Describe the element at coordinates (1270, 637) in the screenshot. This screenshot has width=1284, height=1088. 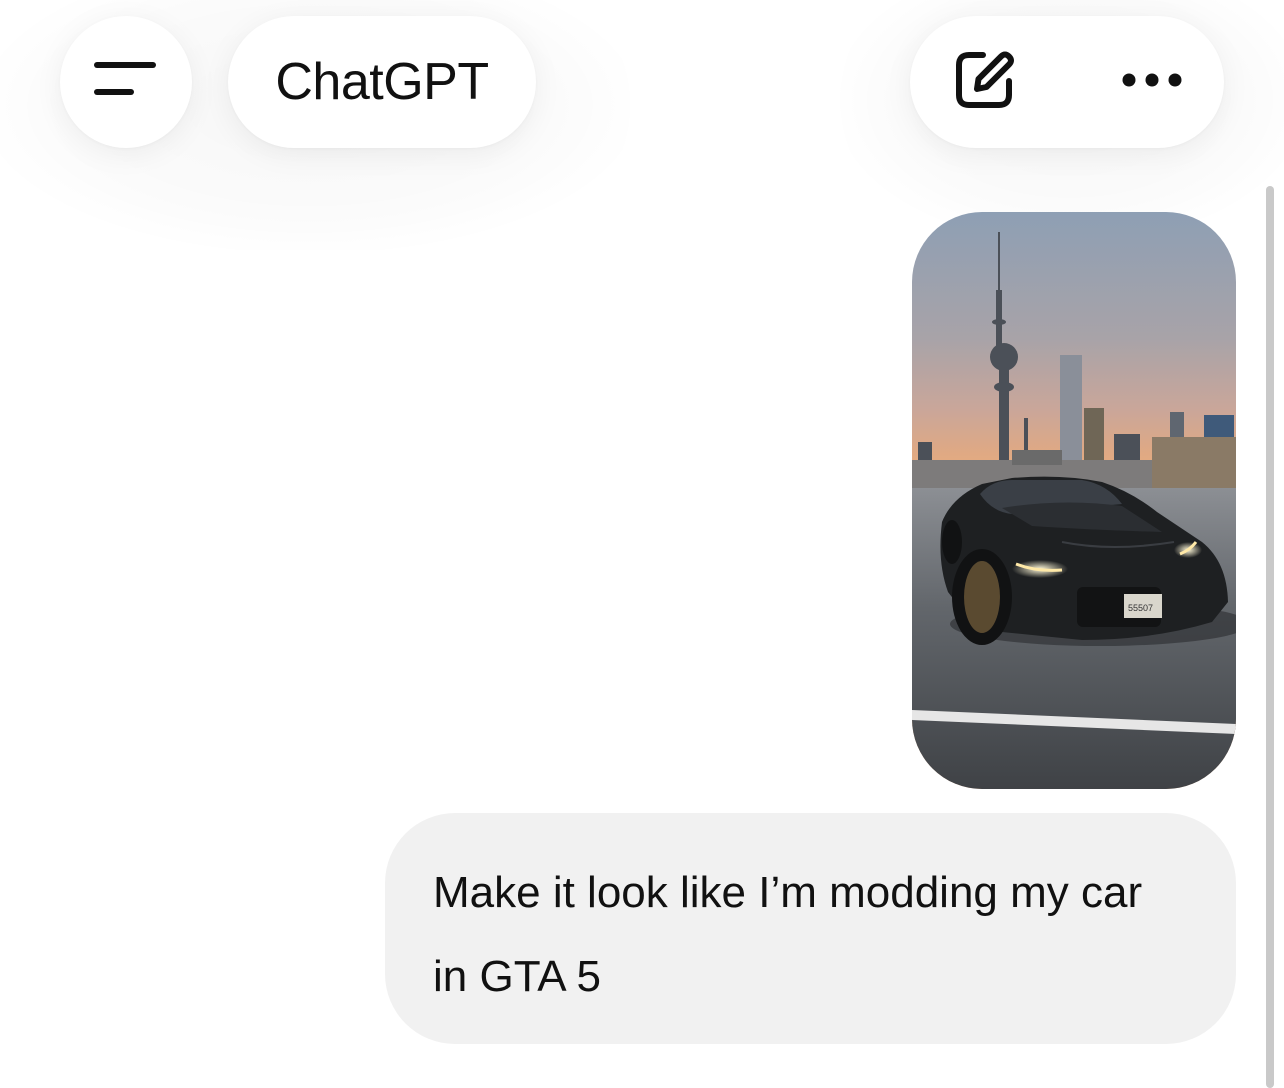
I see `scrollbar` at that location.